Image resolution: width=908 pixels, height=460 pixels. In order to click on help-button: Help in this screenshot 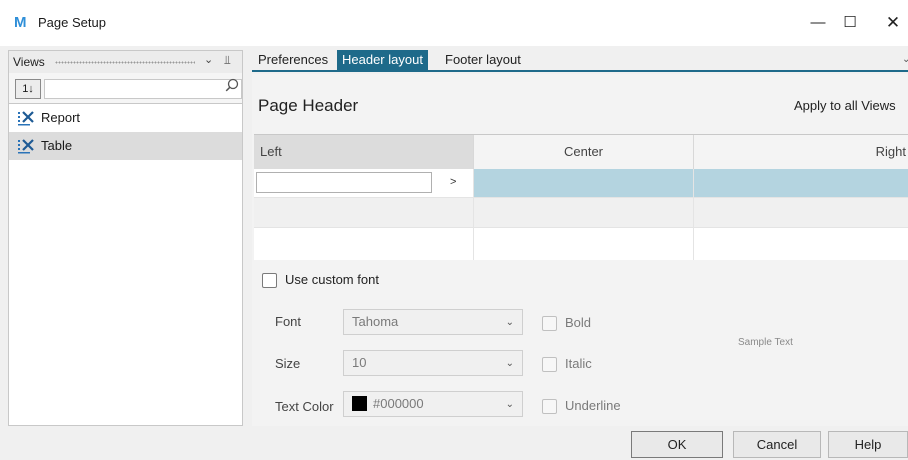, I will do `click(868, 444)`.